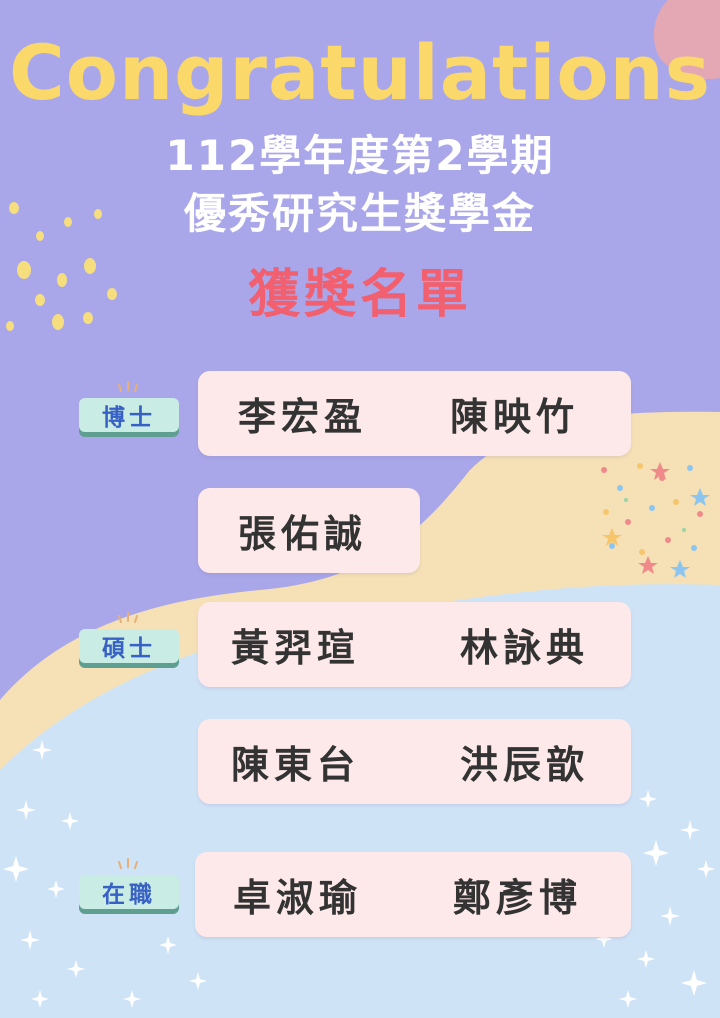 The width and height of the screenshot is (720, 1018). I want to click on masters-row-2: 陳東台 洪辰歆, so click(414, 761).